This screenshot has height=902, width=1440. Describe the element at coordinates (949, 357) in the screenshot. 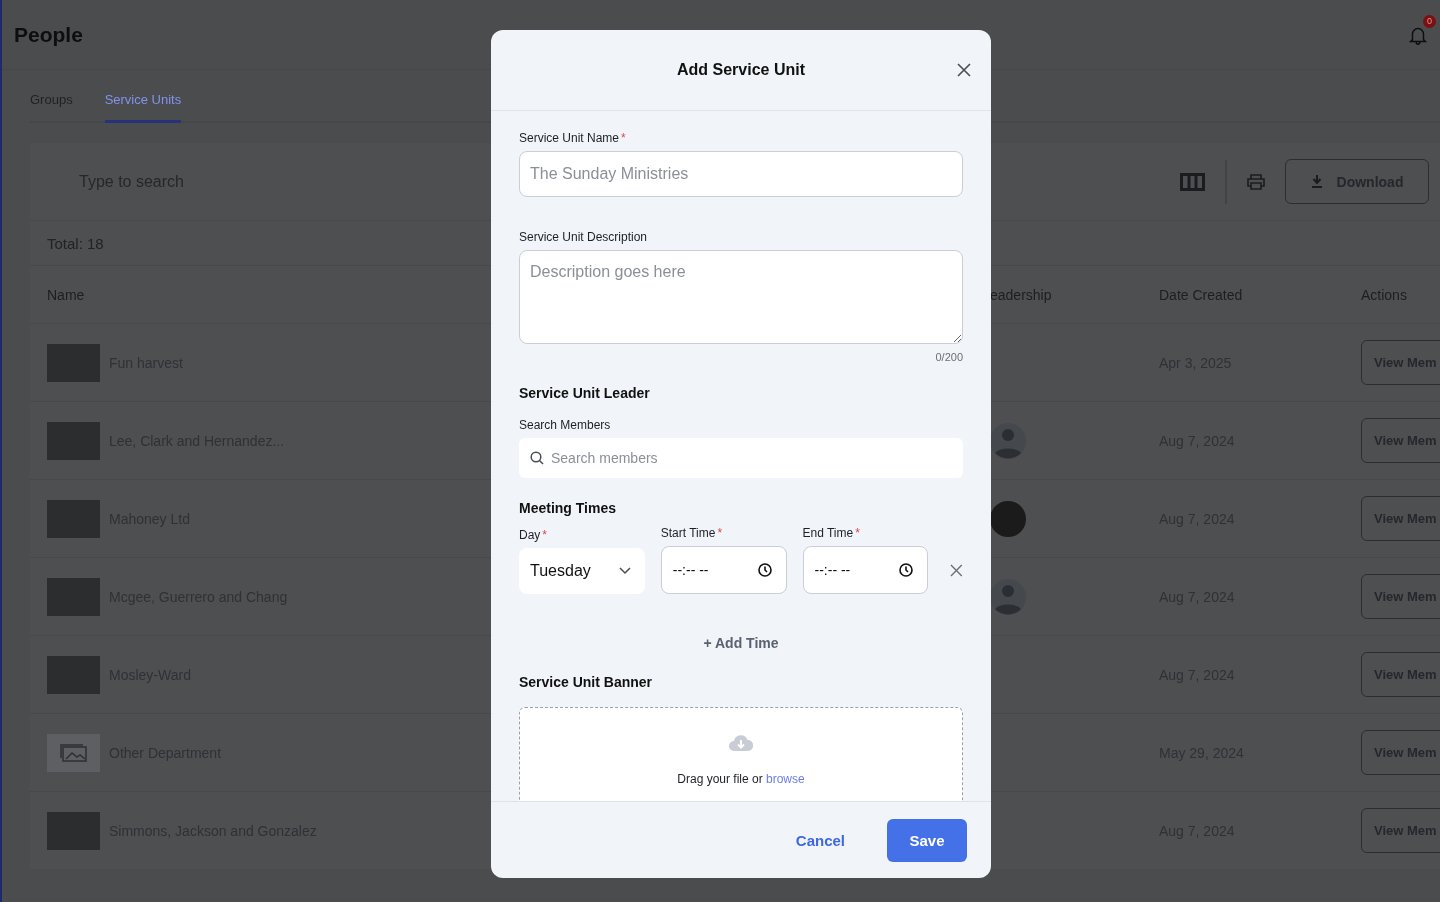

I see `character-counter: 0/200` at that location.